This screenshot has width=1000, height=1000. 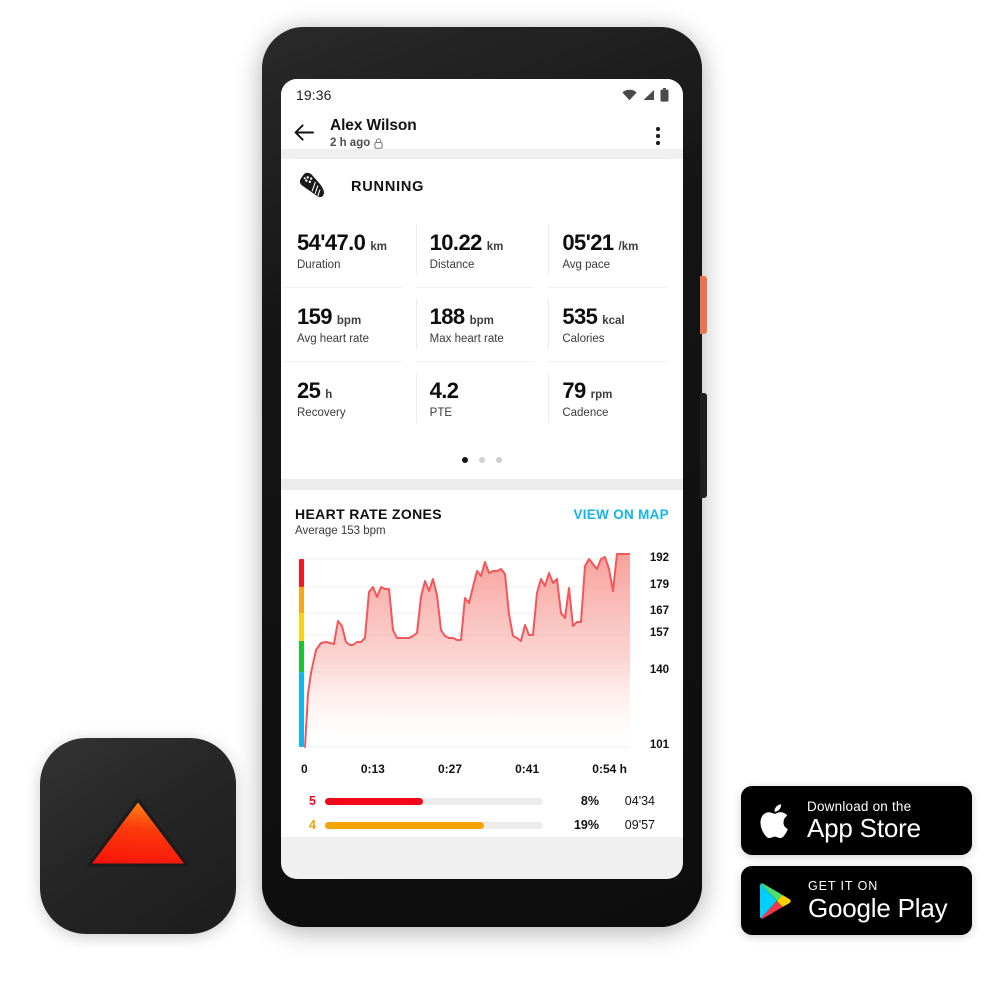 I want to click on y-tick-1: 179, so click(x=659, y=585).